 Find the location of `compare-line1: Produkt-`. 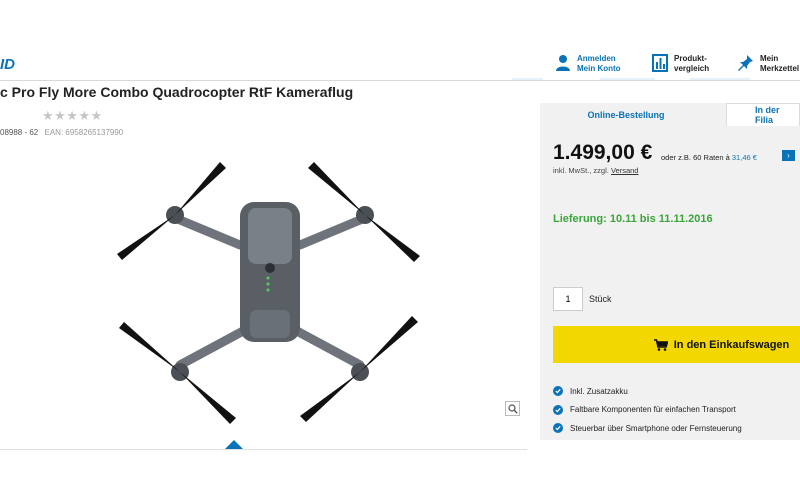

compare-line1: Produkt- is located at coordinates (690, 58).